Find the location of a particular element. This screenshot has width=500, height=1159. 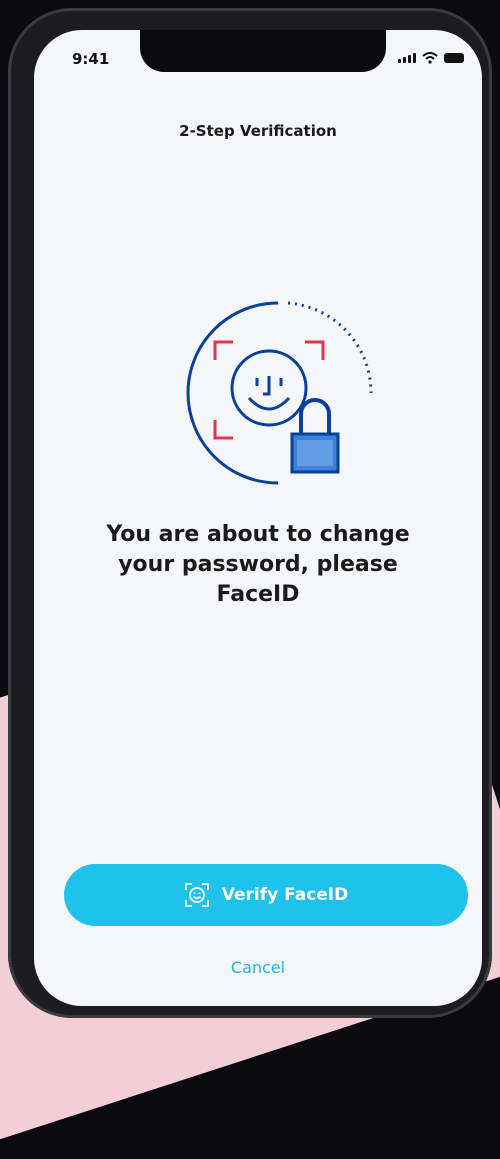

signal-icon is located at coordinates (407, 58).